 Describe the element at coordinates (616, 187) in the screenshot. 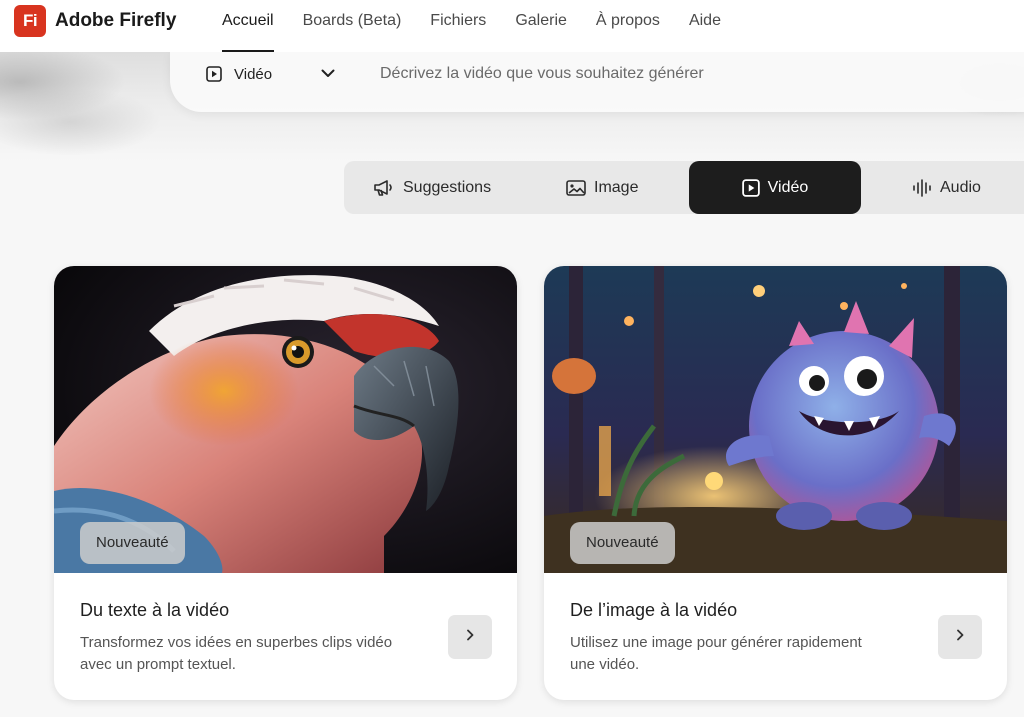

I see `tab-image-label: Image` at that location.